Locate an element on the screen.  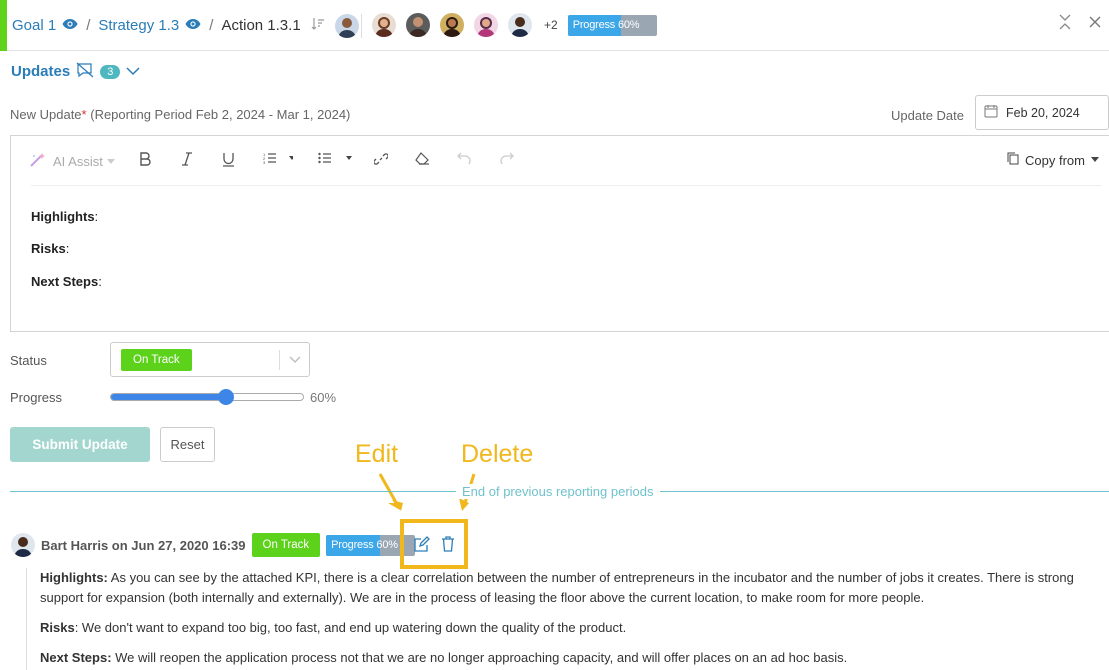
progress-value: 60% is located at coordinates (323, 397).